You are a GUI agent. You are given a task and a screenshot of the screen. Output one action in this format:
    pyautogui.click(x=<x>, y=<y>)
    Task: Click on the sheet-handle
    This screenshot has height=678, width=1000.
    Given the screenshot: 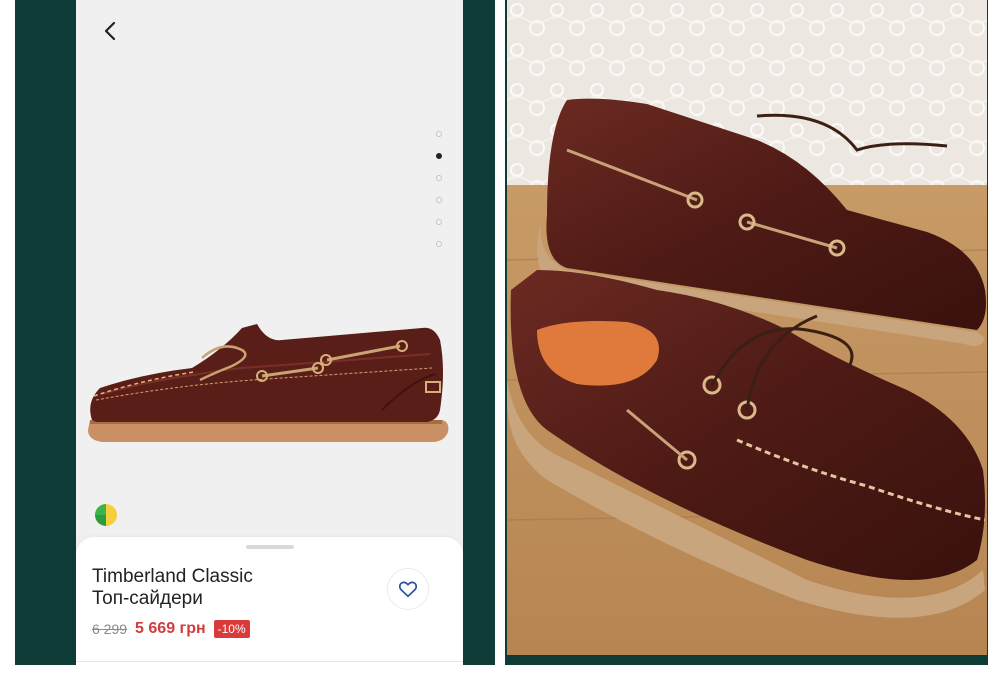 What is the action you would take?
    pyautogui.click(x=270, y=547)
    